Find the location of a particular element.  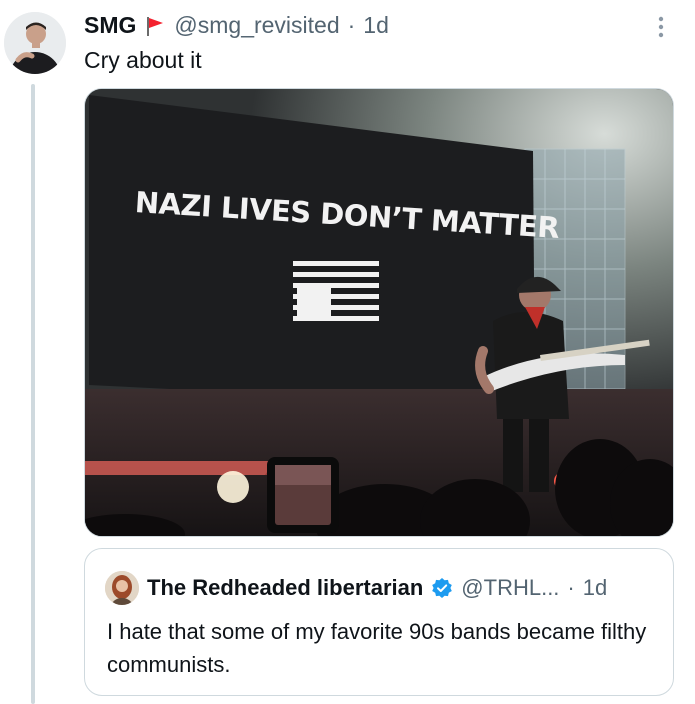

display-name: SMG is located at coordinates (110, 25).